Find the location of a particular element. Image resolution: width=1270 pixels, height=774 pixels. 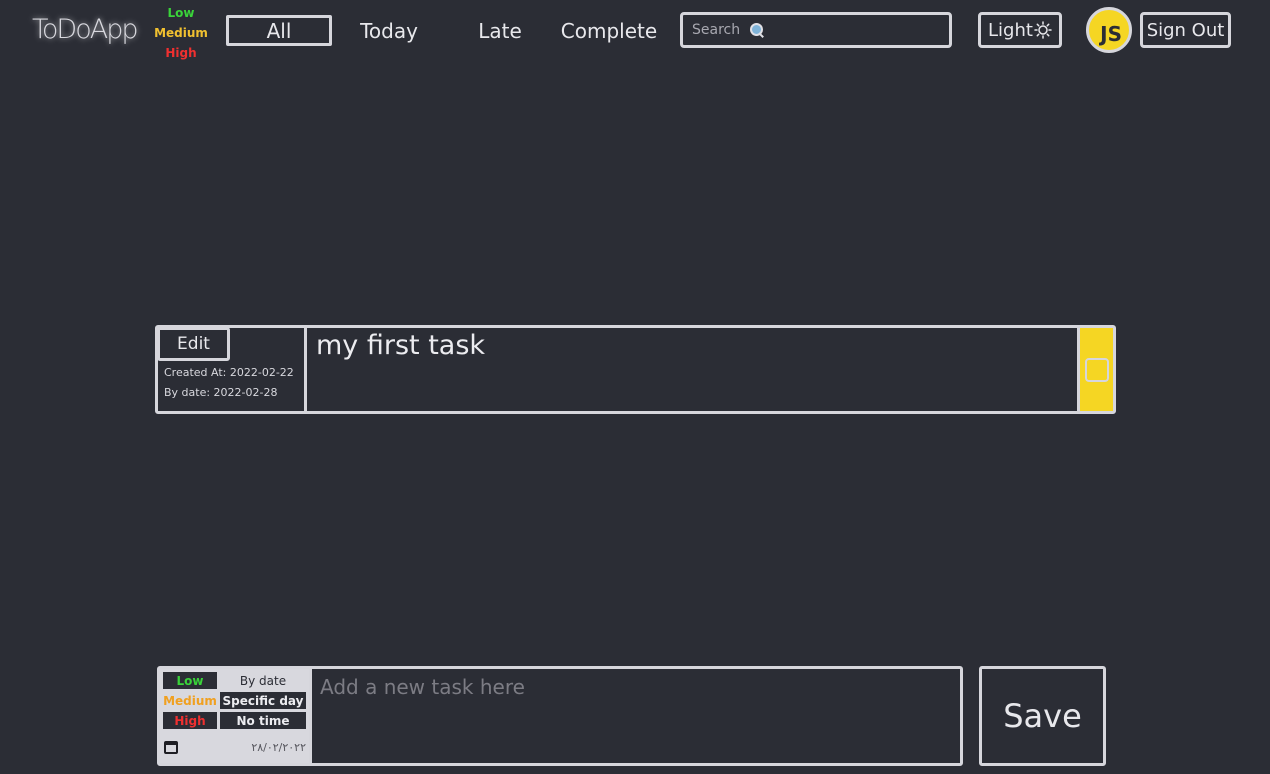

sun-icon is located at coordinates (1043, 30).